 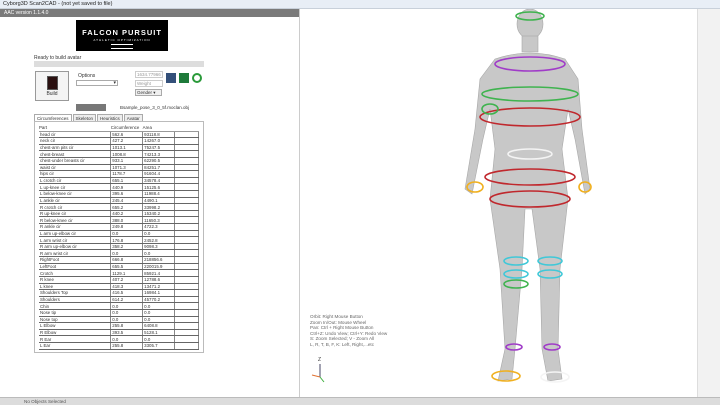 What do you see at coordinates (119, 293) in the screenshot?
I see `table-row: Shoulders Top 416.5 16984.1` at bounding box center [119, 293].